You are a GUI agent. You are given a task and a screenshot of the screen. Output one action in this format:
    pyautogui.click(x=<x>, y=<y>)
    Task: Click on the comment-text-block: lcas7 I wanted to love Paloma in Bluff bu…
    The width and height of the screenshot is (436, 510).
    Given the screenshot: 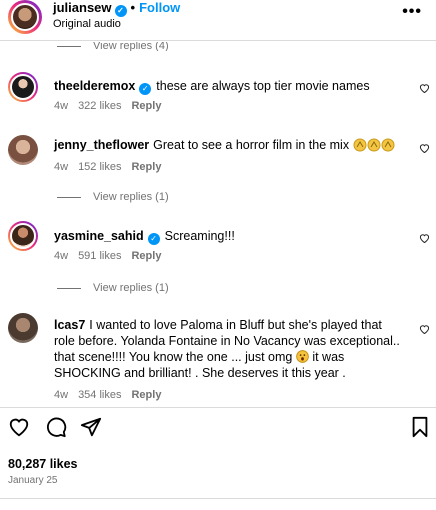 What is the action you would take?
    pyautogui.click(x=228, y=349)
    